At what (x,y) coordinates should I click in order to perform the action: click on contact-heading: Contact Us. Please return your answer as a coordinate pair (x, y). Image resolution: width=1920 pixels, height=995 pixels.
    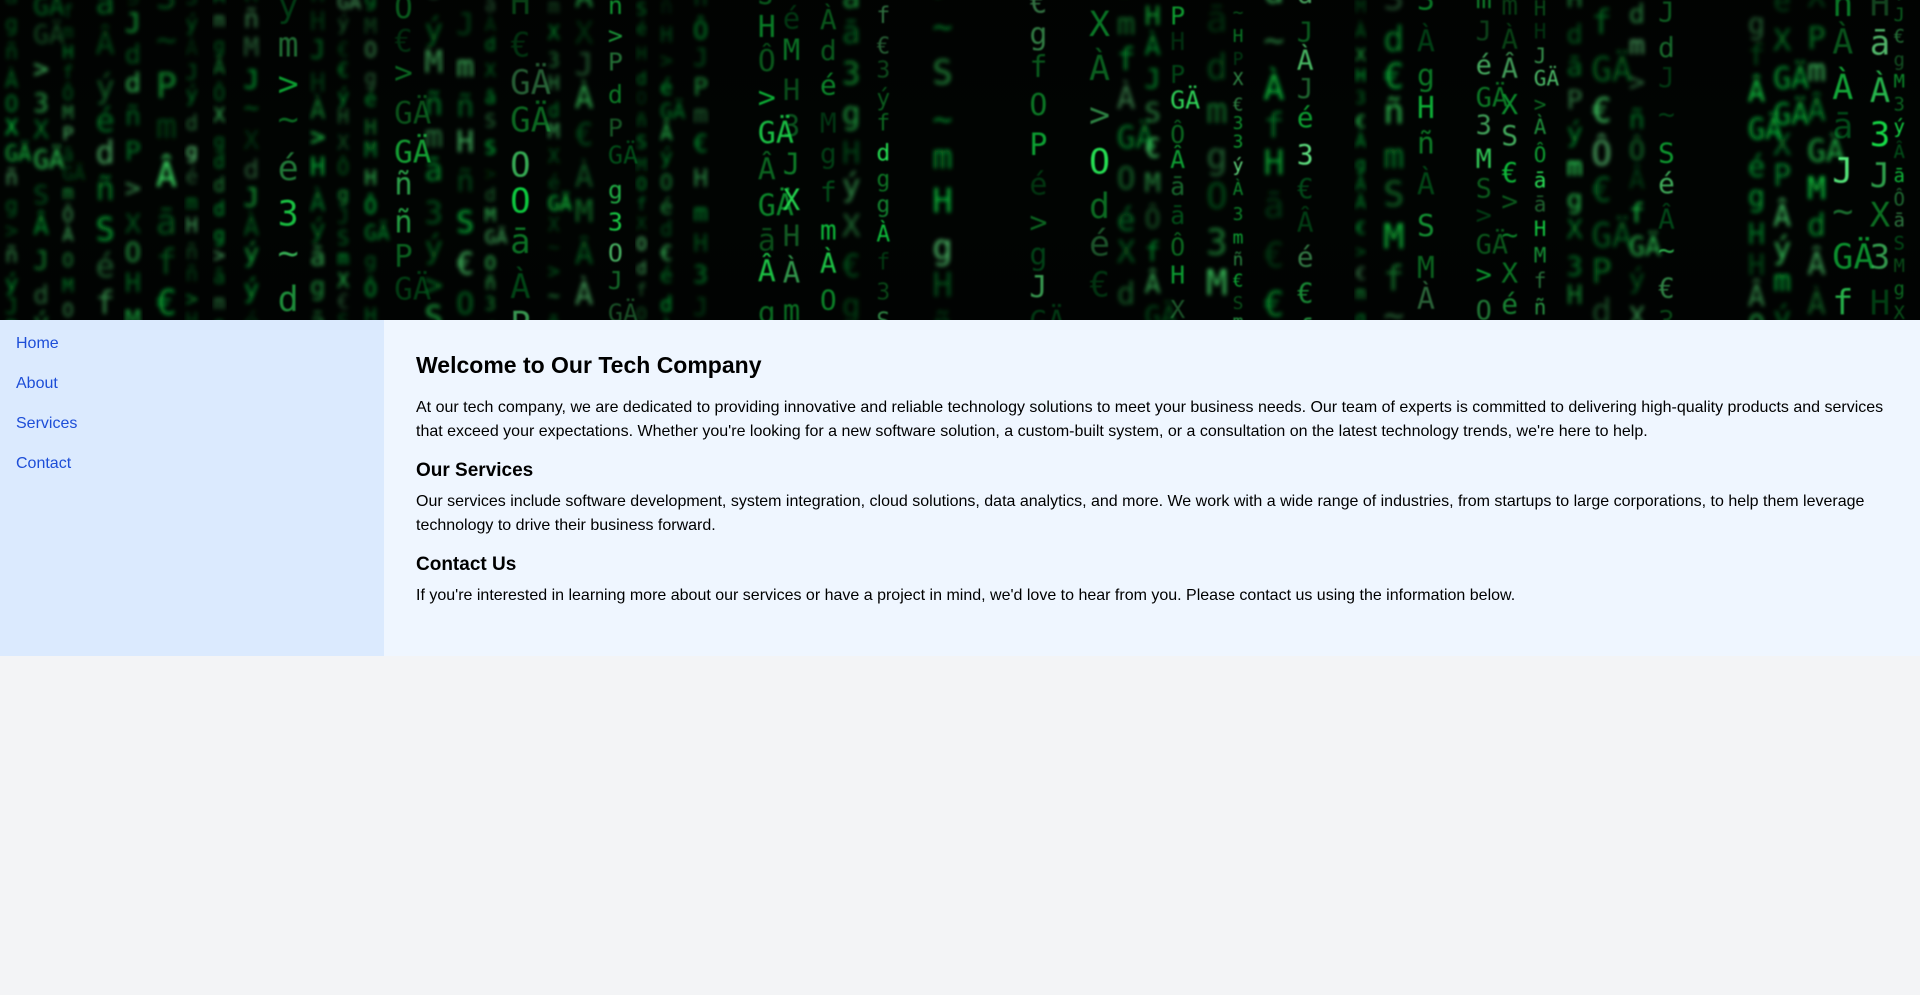
    Looking at the image, I should click on (466, 564).